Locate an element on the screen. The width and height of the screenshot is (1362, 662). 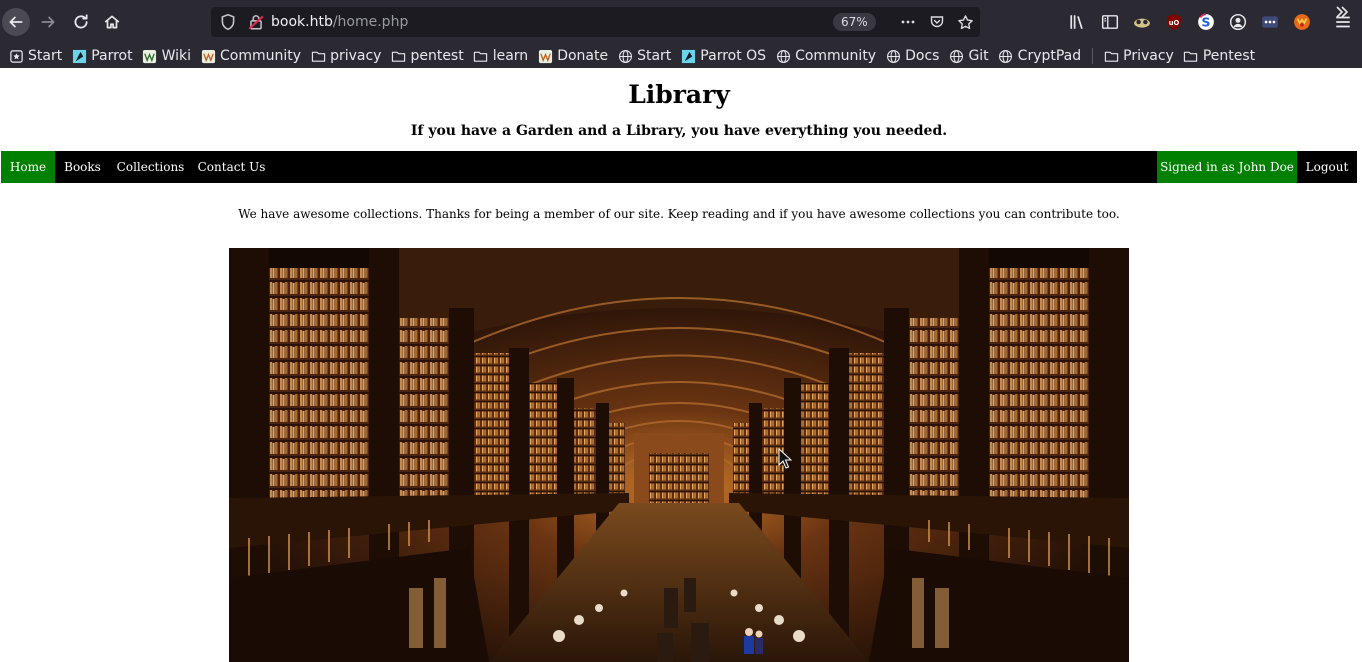
zoom-level-badge: 67% is located at coordinates (854, 22).